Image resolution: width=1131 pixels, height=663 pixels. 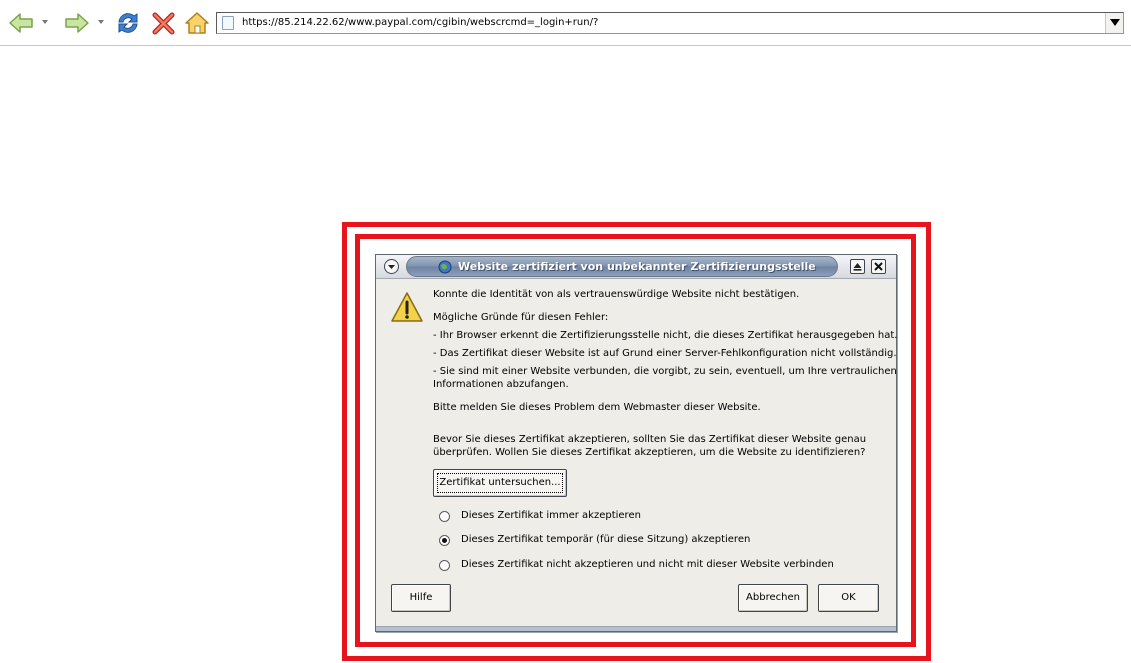 I want to click on radio-always-accept, so click(x=444, y=516).